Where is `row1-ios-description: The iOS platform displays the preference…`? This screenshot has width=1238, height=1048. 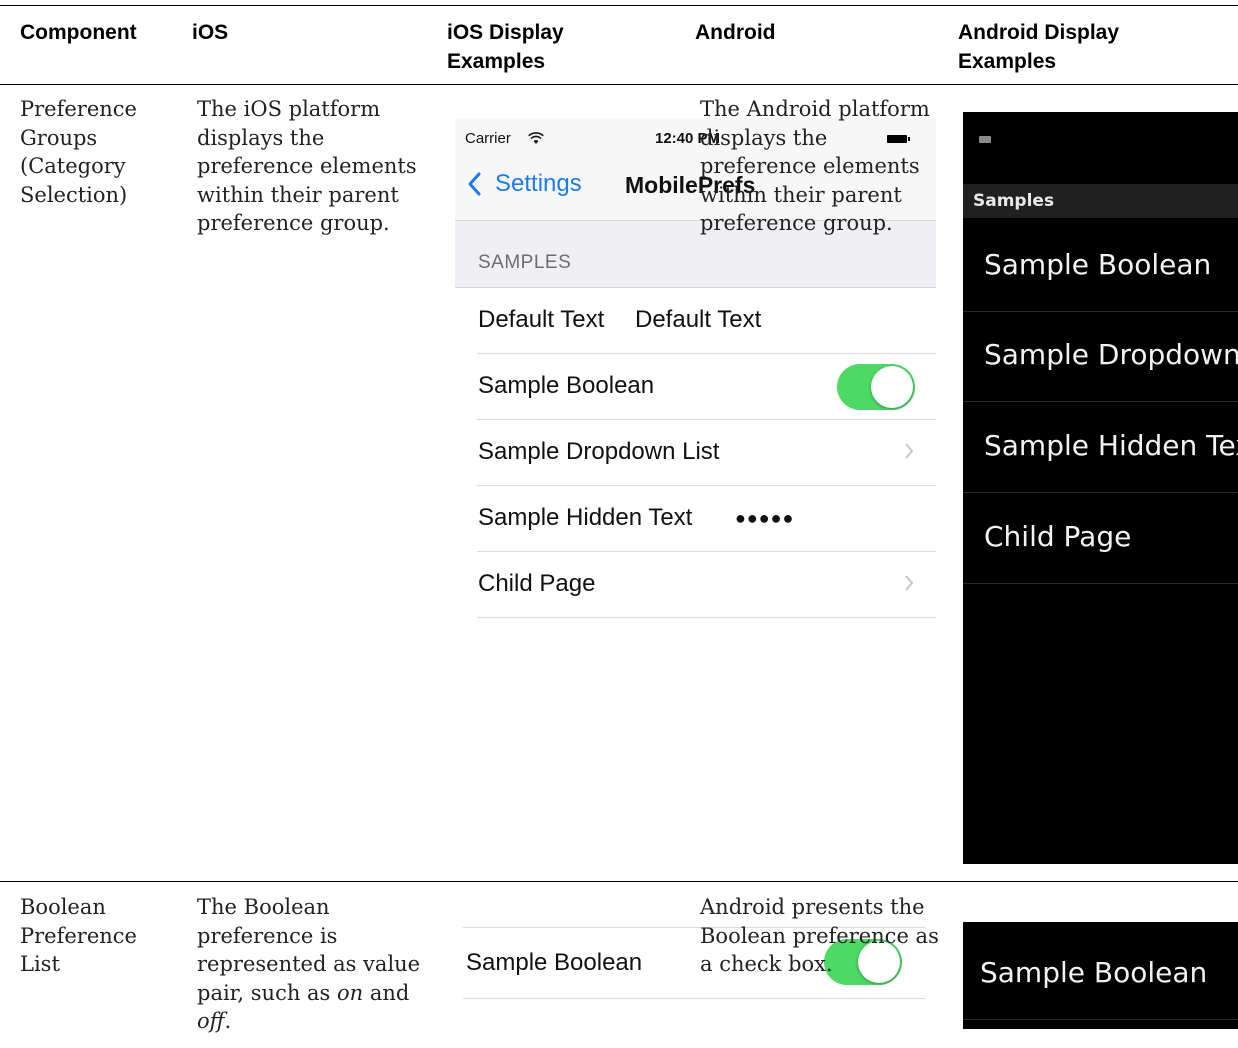 row1-ios-description: The iOS platform displays the preference… is located at coordinates (307, 166).